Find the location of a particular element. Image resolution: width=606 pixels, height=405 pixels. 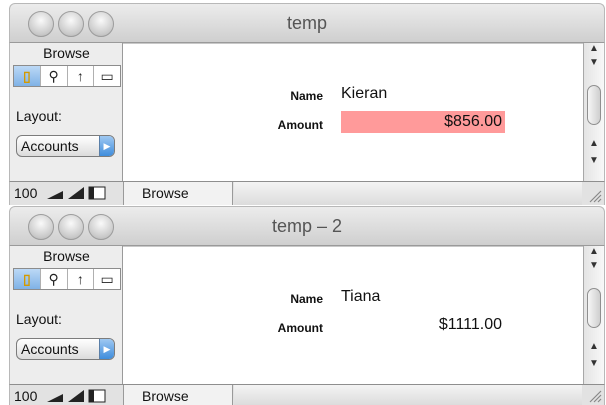

title-bar: temp – 2 is located at coordinates (307, 226).